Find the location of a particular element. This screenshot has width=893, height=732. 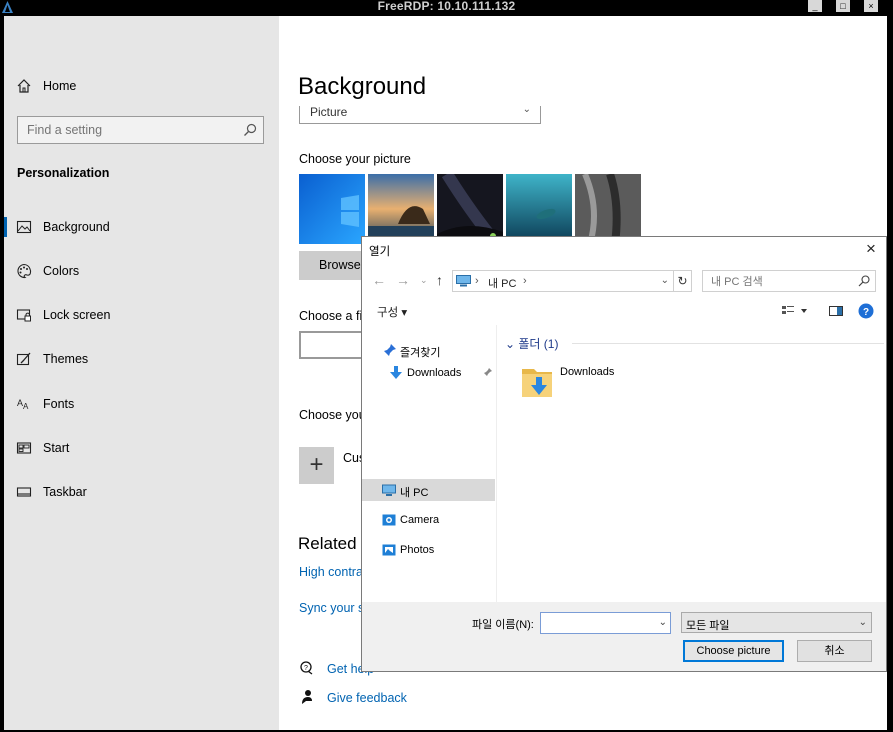

choose-picture-button: Choose picture is located at coordinates (733, 651).